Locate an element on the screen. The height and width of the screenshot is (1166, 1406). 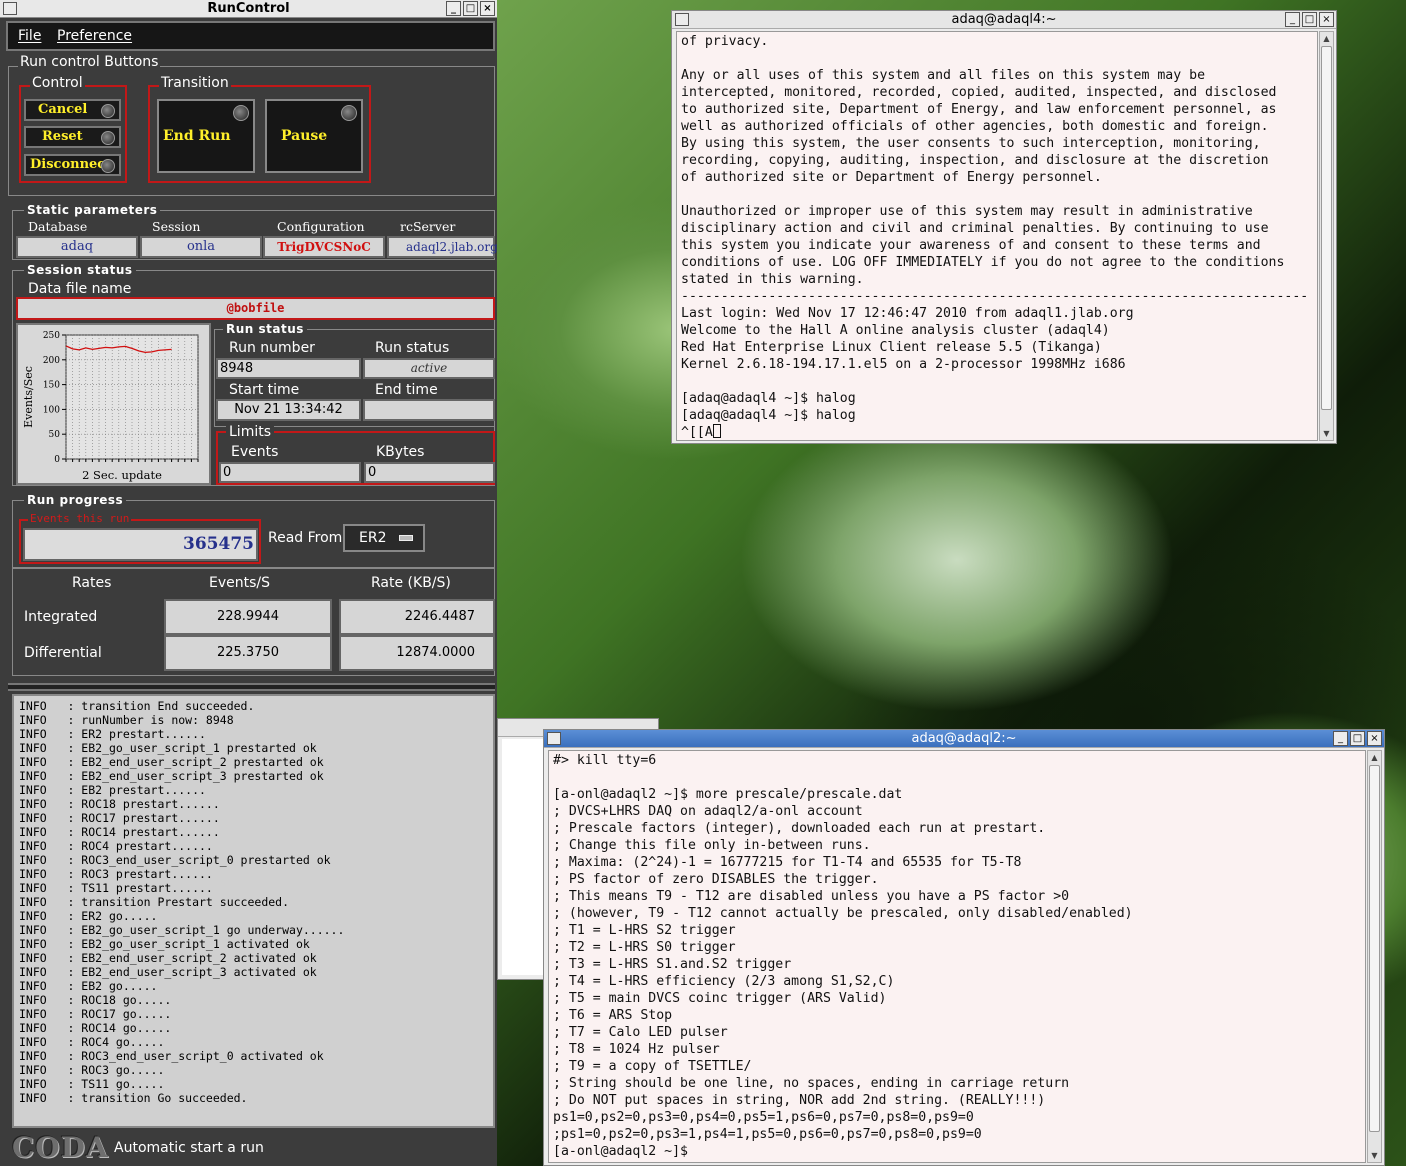
transition-label: Transition is located at coordinates (195, 83).